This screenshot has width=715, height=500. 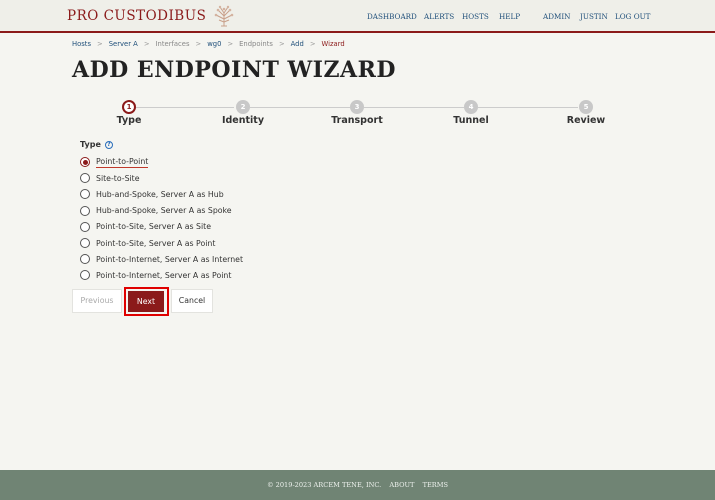 What do you see at coordinates (357, 107) in the screenshot?
I see `step-number: 3` at bounding box center [357, 107].